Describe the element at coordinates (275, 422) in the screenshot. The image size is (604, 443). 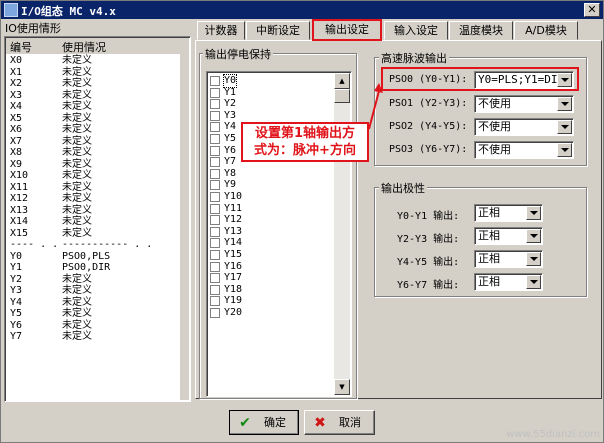
I see `ok-button-label: 确定` at that location.